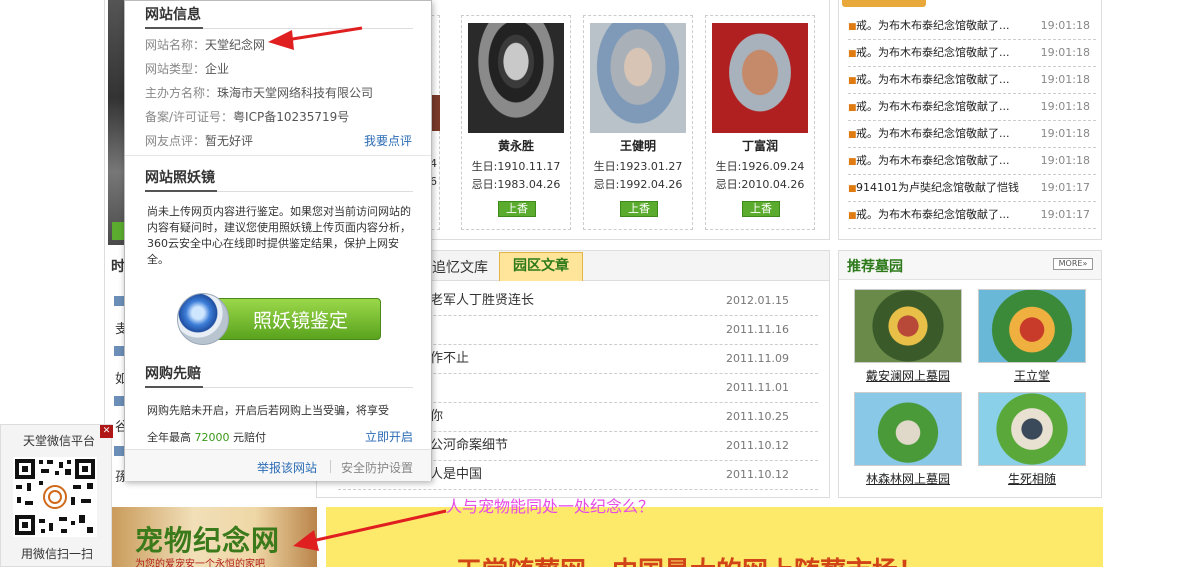  Describe the element at coordinates (357, 288) in the screenshot. I see `annotation-arrows` at that location.